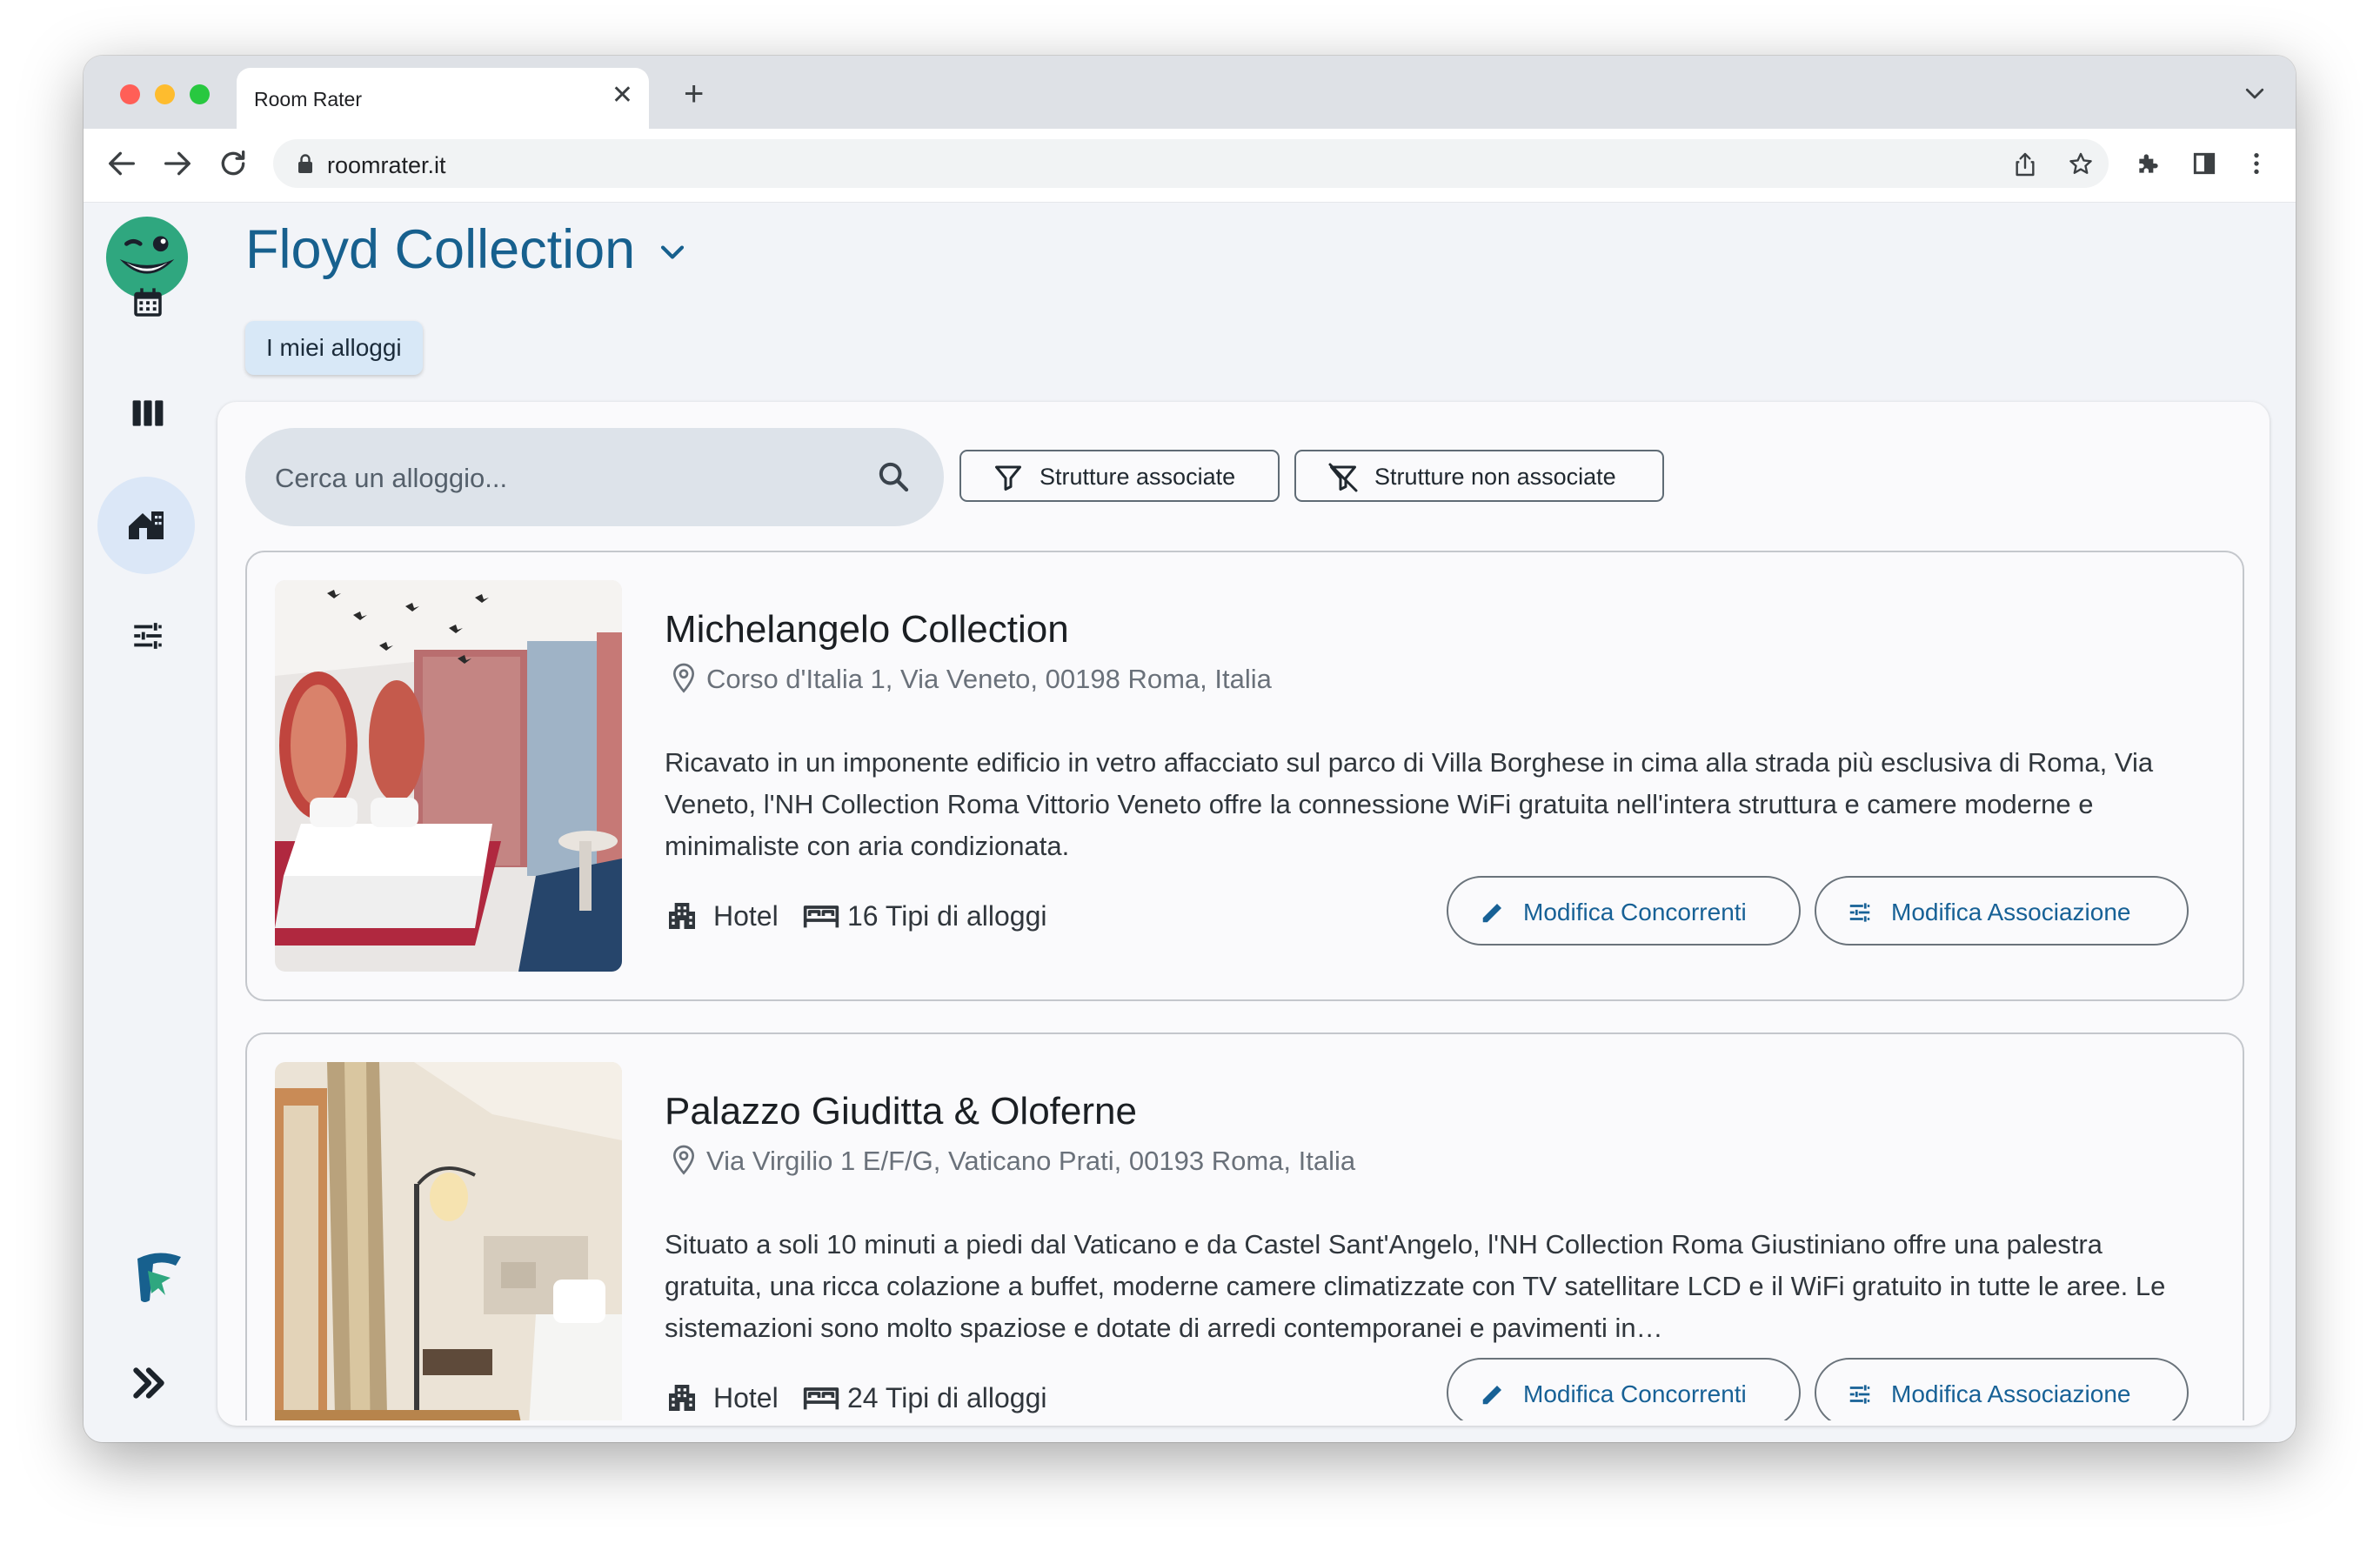 The height and width of the screenshot is (1557, 2380). Describe the element at coordinates (165, 94) in the screenshot. I see `minimize-window-button` at that location.